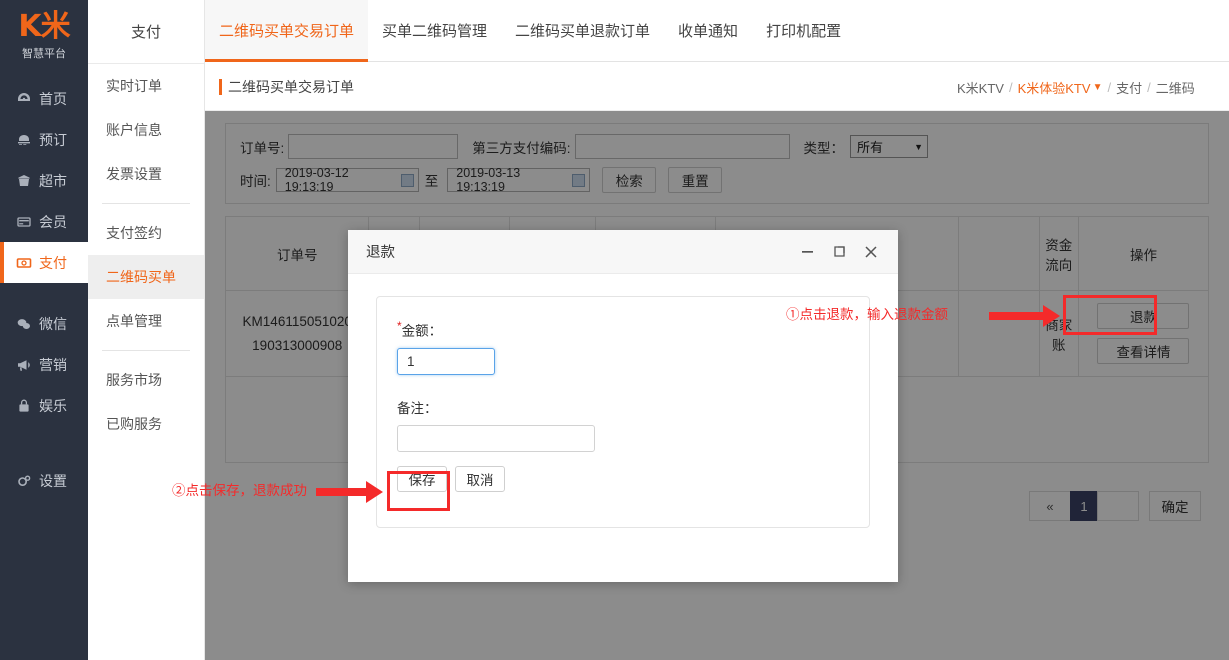 Image resolution: width=1229 pixels, height=660 pixels. I want to click on breadcrumb-item-2: 支付, so click(1129, 87).